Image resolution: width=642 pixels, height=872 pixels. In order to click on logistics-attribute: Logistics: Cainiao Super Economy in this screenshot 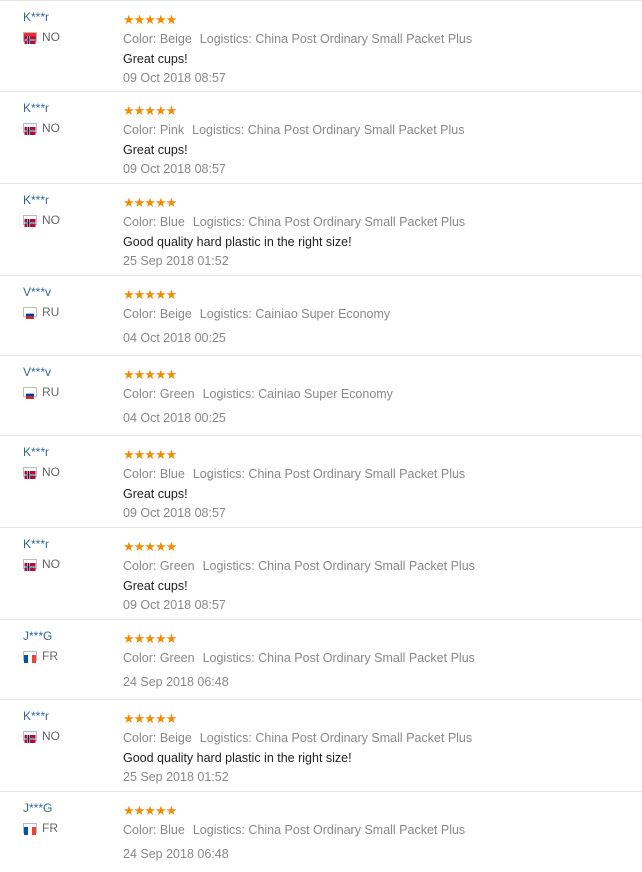, I will do `click(297, 394)`.